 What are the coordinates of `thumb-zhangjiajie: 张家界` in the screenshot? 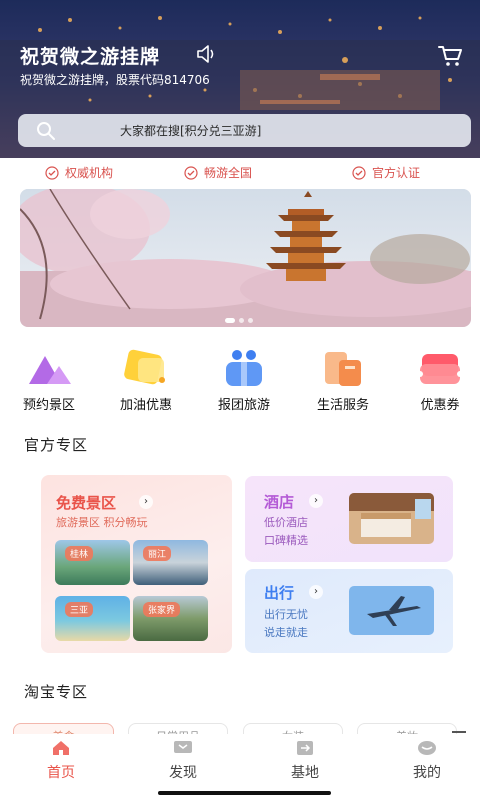 It's located at (170, 618).